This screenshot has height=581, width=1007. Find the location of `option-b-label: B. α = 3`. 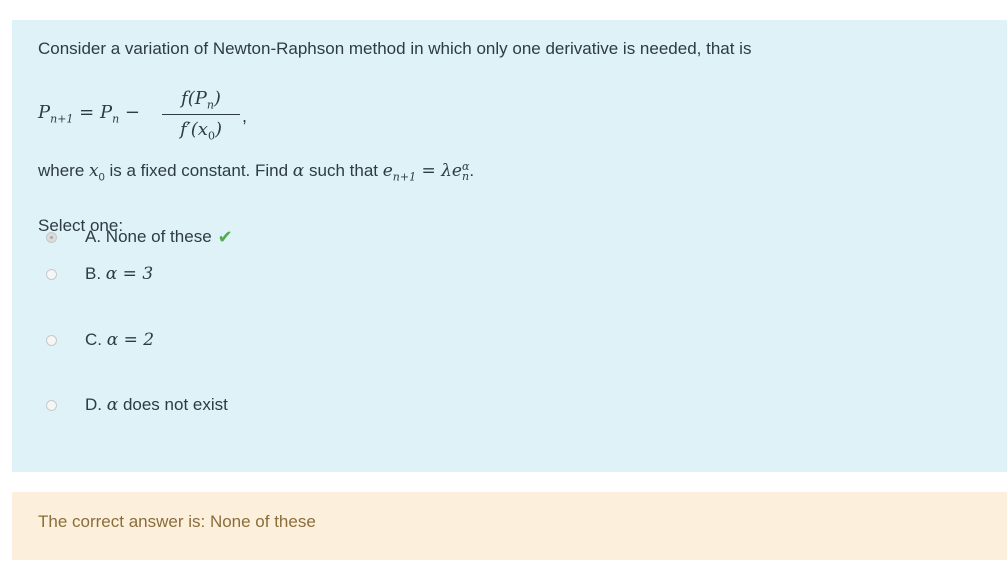

option-b-label: B. α = 3 is located at coordinates (119, 274).